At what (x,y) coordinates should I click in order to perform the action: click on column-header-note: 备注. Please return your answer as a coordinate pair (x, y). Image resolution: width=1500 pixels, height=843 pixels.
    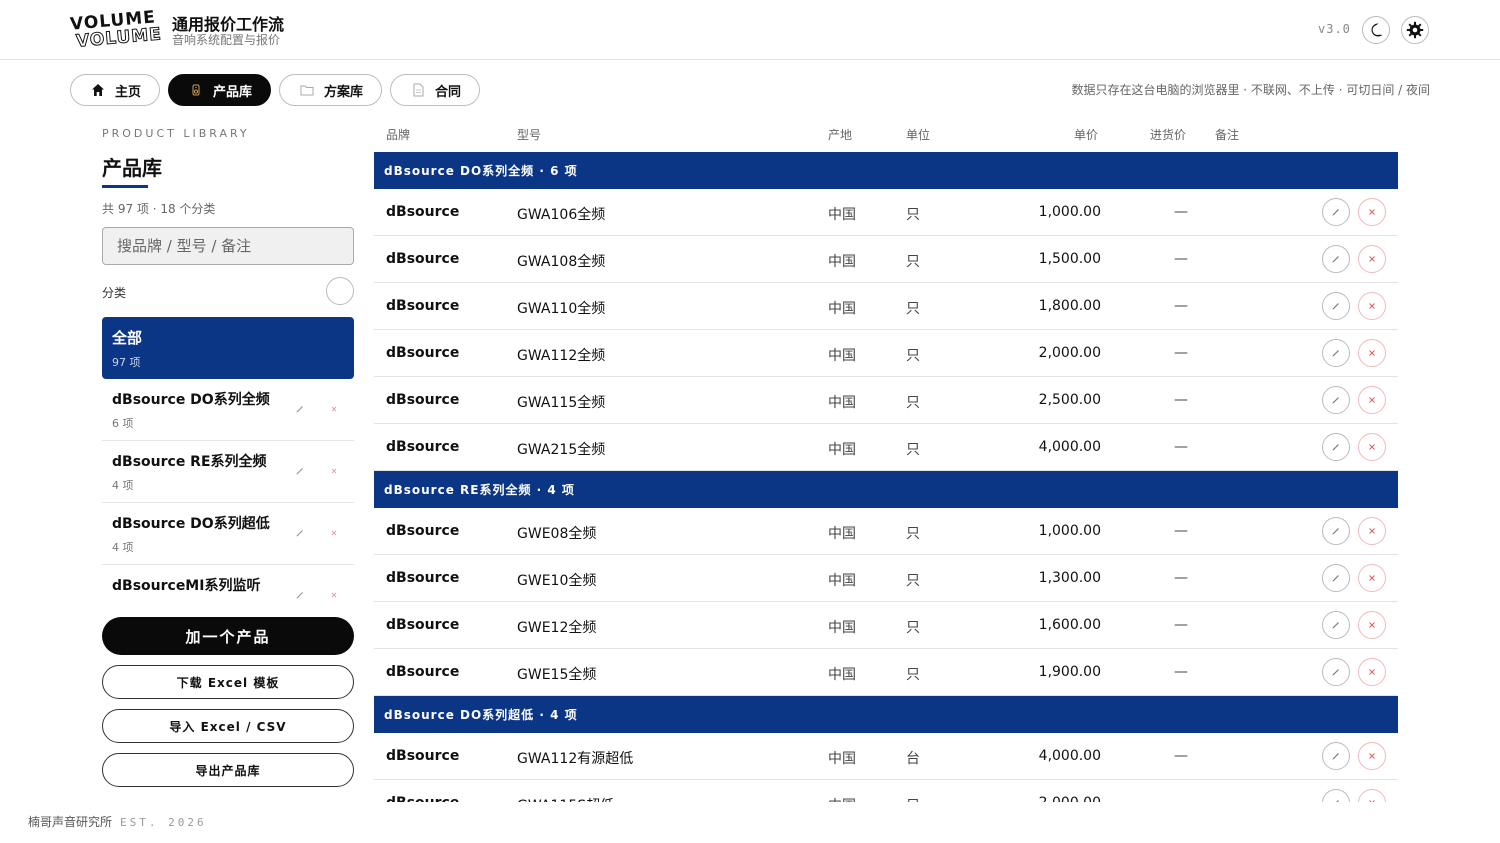
    Looking at the image, I should click on (1227, 134).